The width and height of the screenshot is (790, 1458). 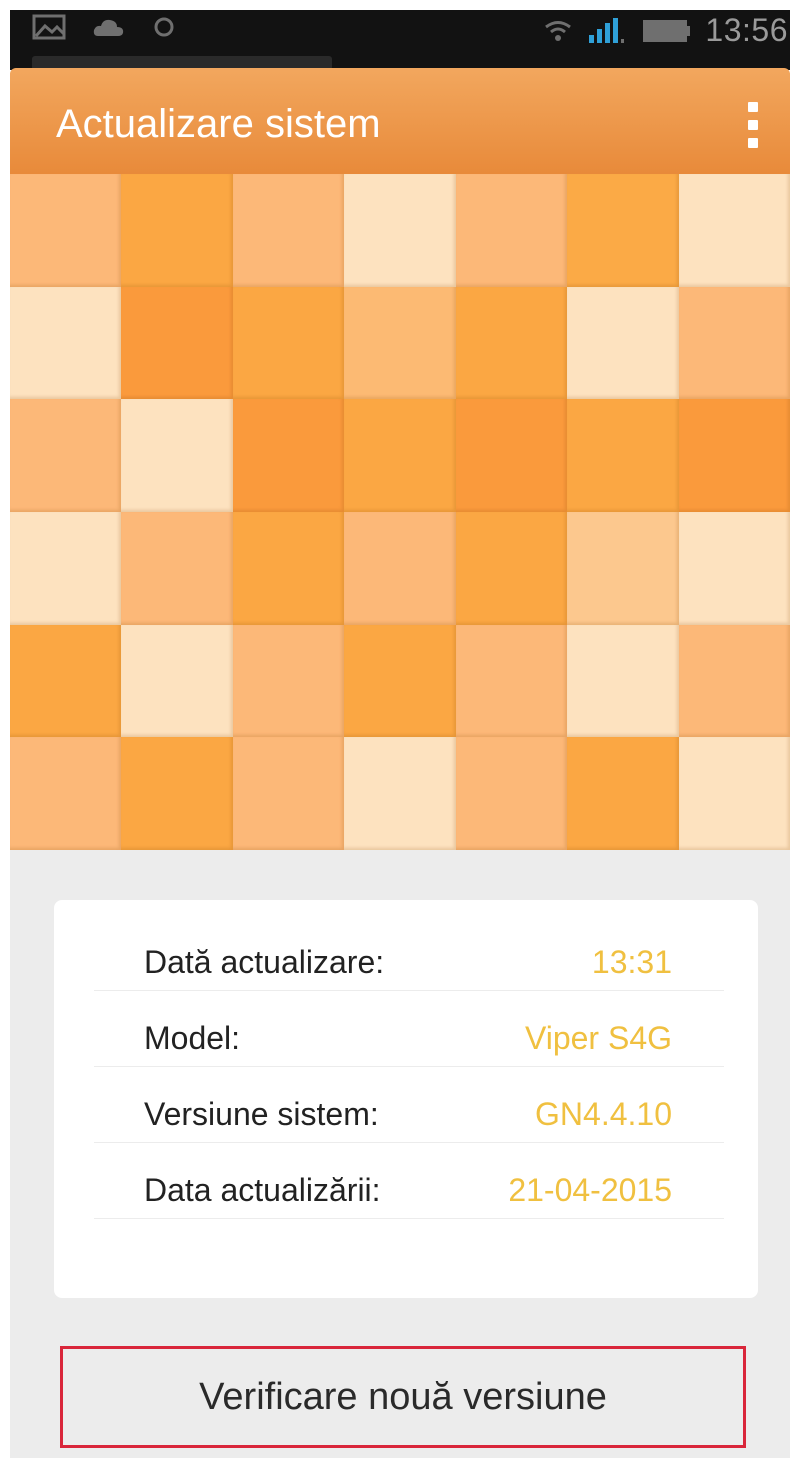 What do you see at coordinates (753, 125) in the screenshot?
I see `overflow-menu-icon` at bounding box center [753, 125].